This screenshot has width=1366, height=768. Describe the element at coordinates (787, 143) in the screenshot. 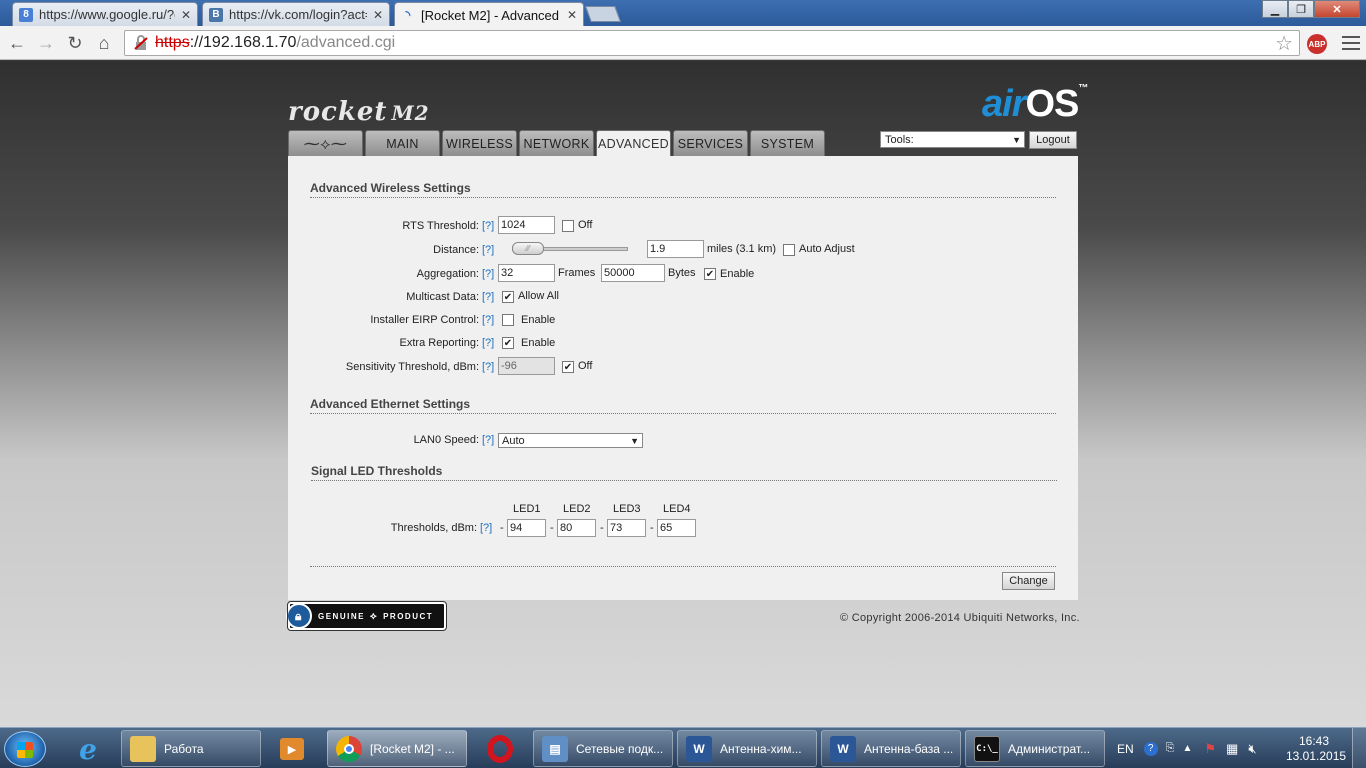

I see `tab-system: SYSTEM` at that location.